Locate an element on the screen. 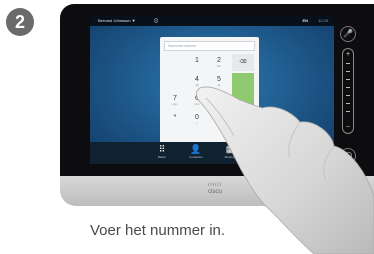 The width and height of the screenshot is (374, 254). cisco-logo-text: cisco is located at coordinates (215, 192).